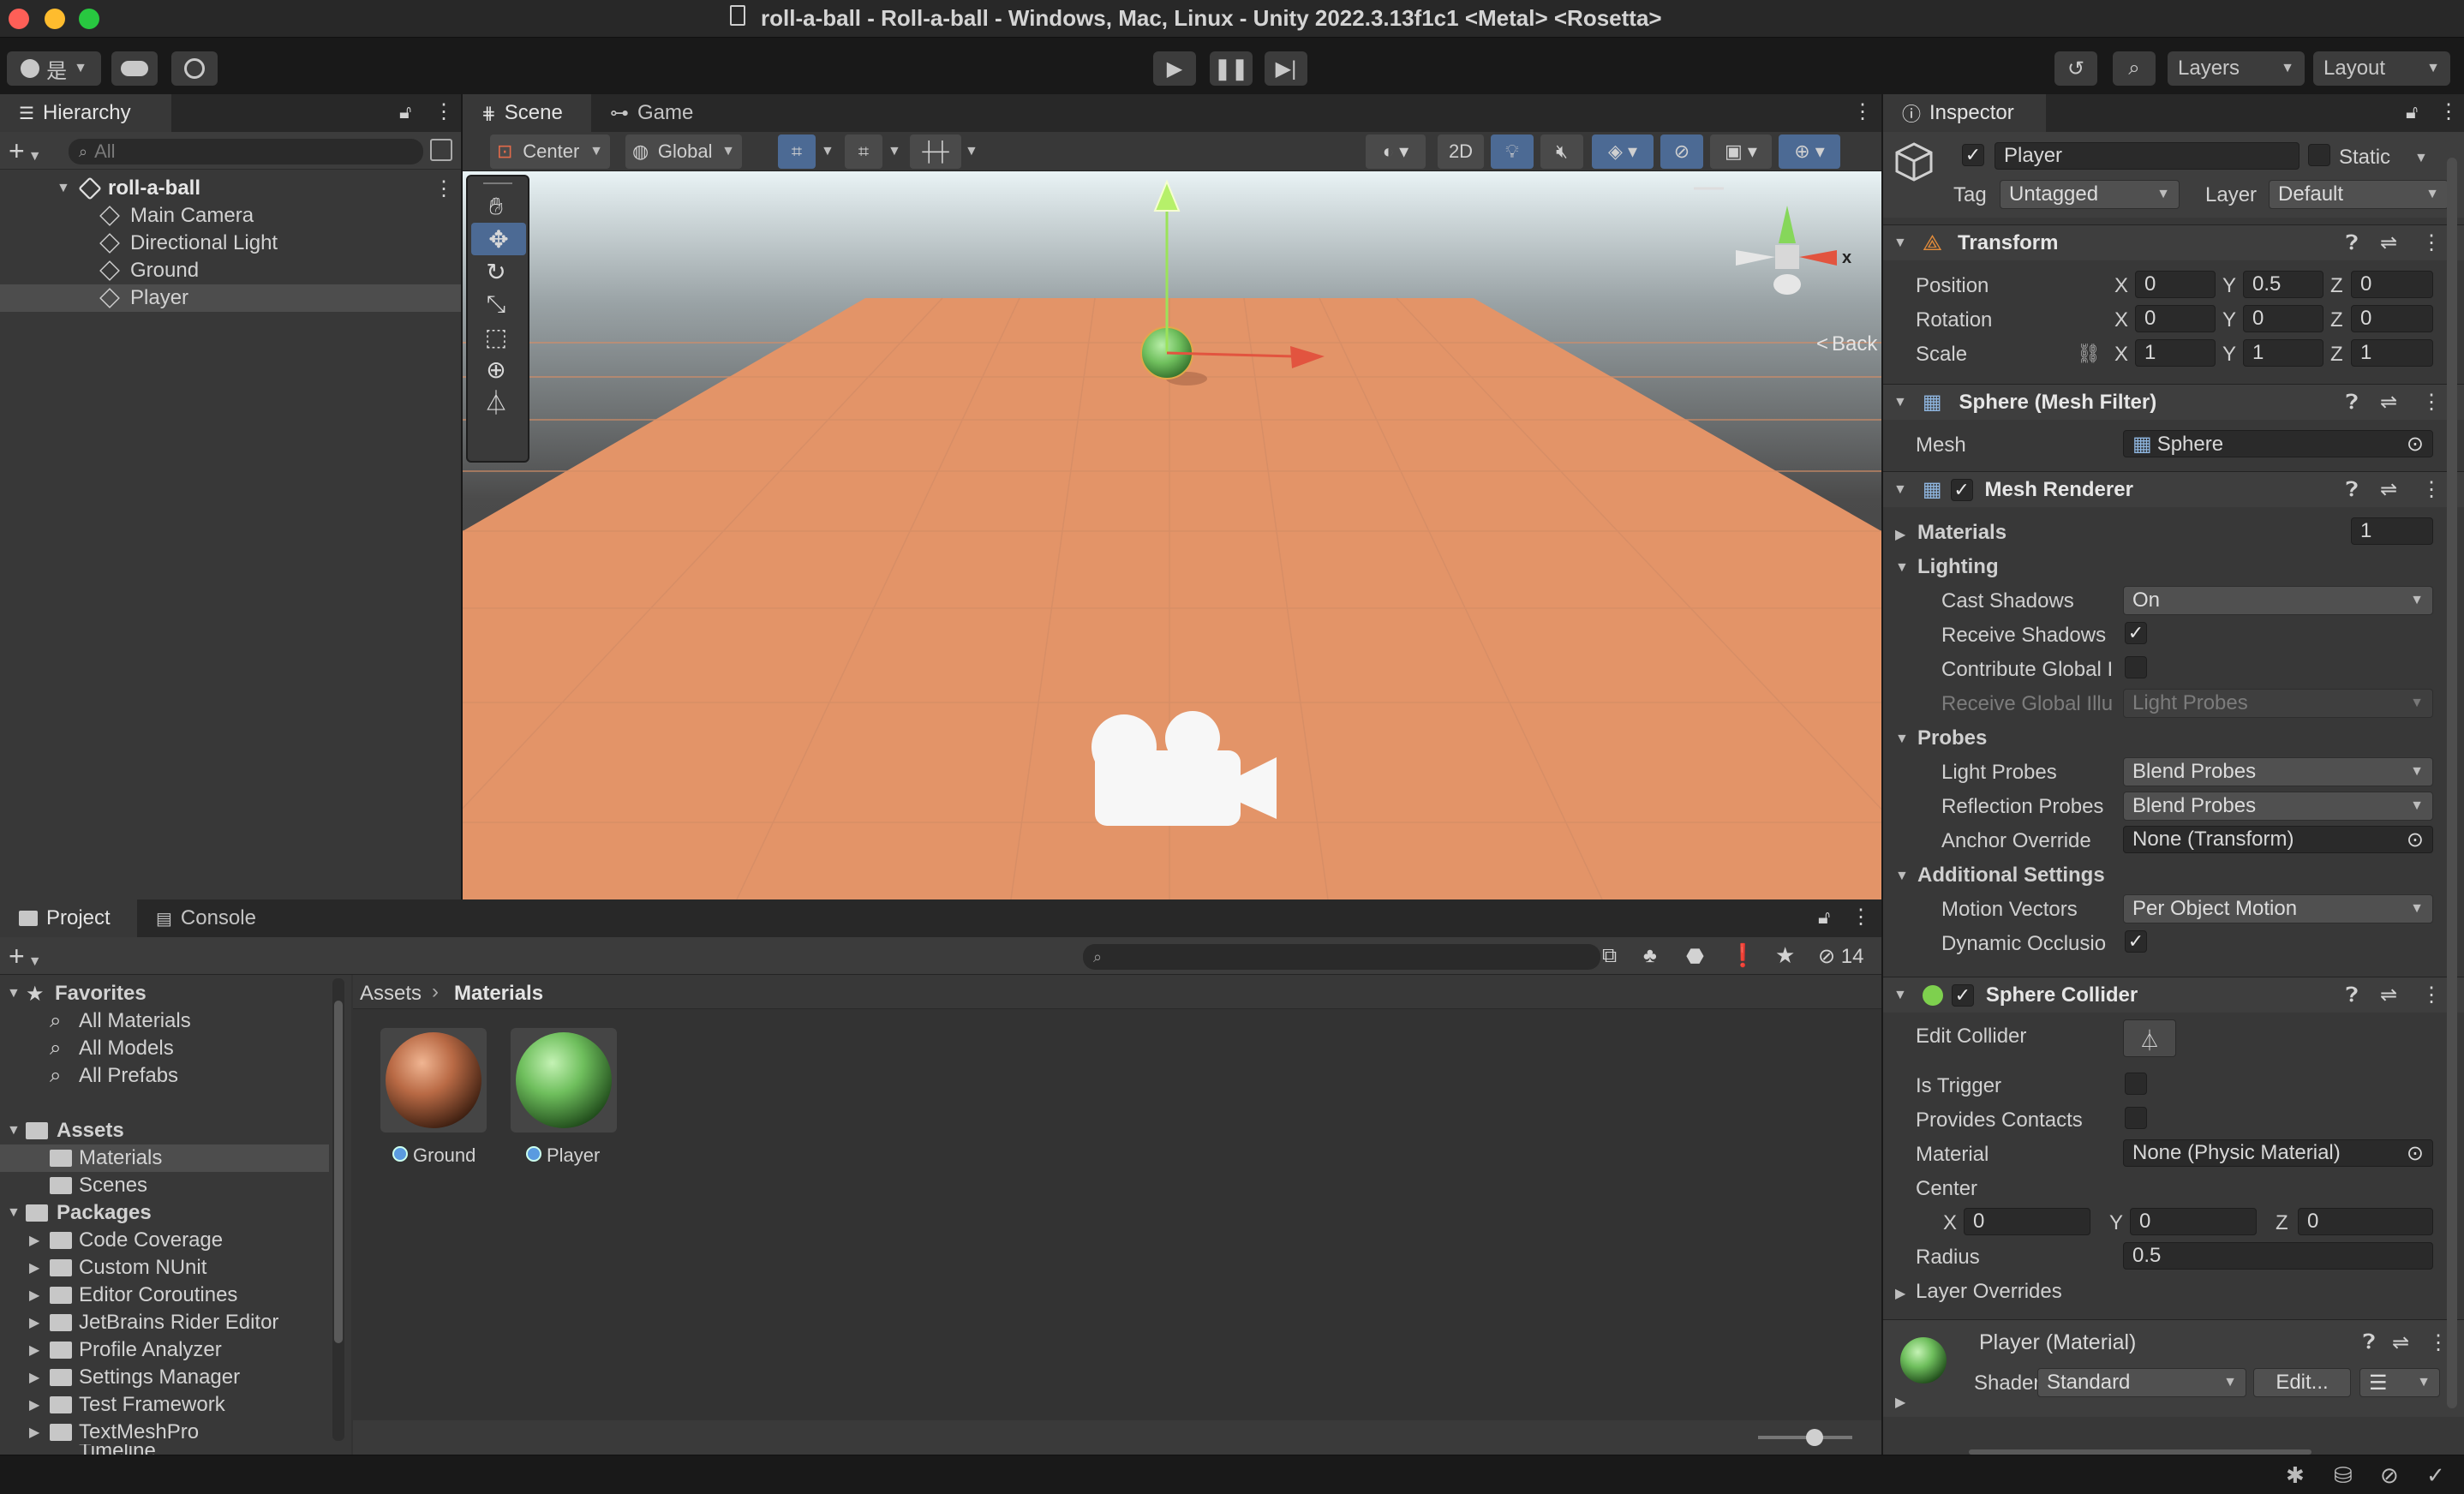 The image size is (2464, 1494). Describe the element at coordinates (194, 68) in the screenshot. I see `services-button` at that location.